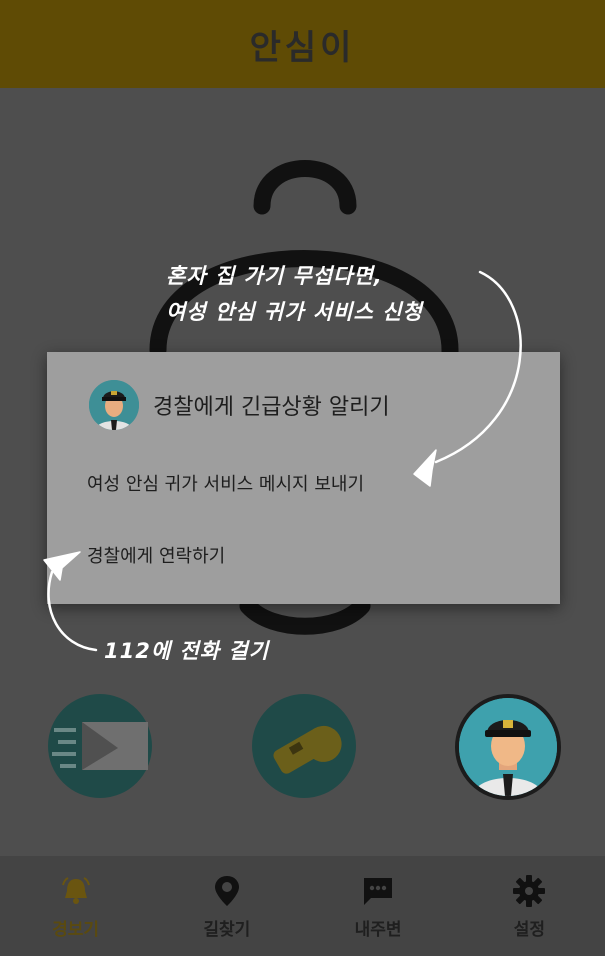 This screenshot has width=605, height=956. I want to click on envelope-icon, so click(100, 746).